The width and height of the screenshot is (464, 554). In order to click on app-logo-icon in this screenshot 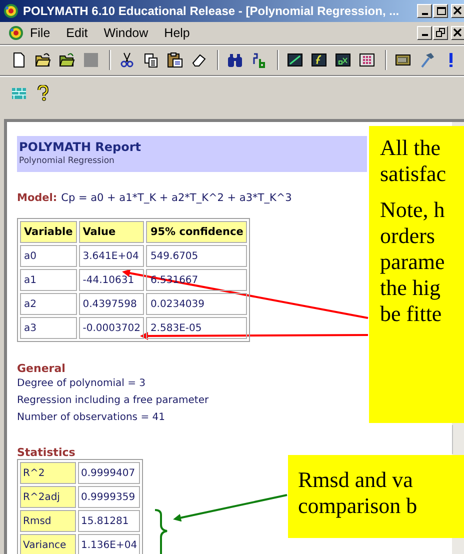, I will do `click(11, 11)`.